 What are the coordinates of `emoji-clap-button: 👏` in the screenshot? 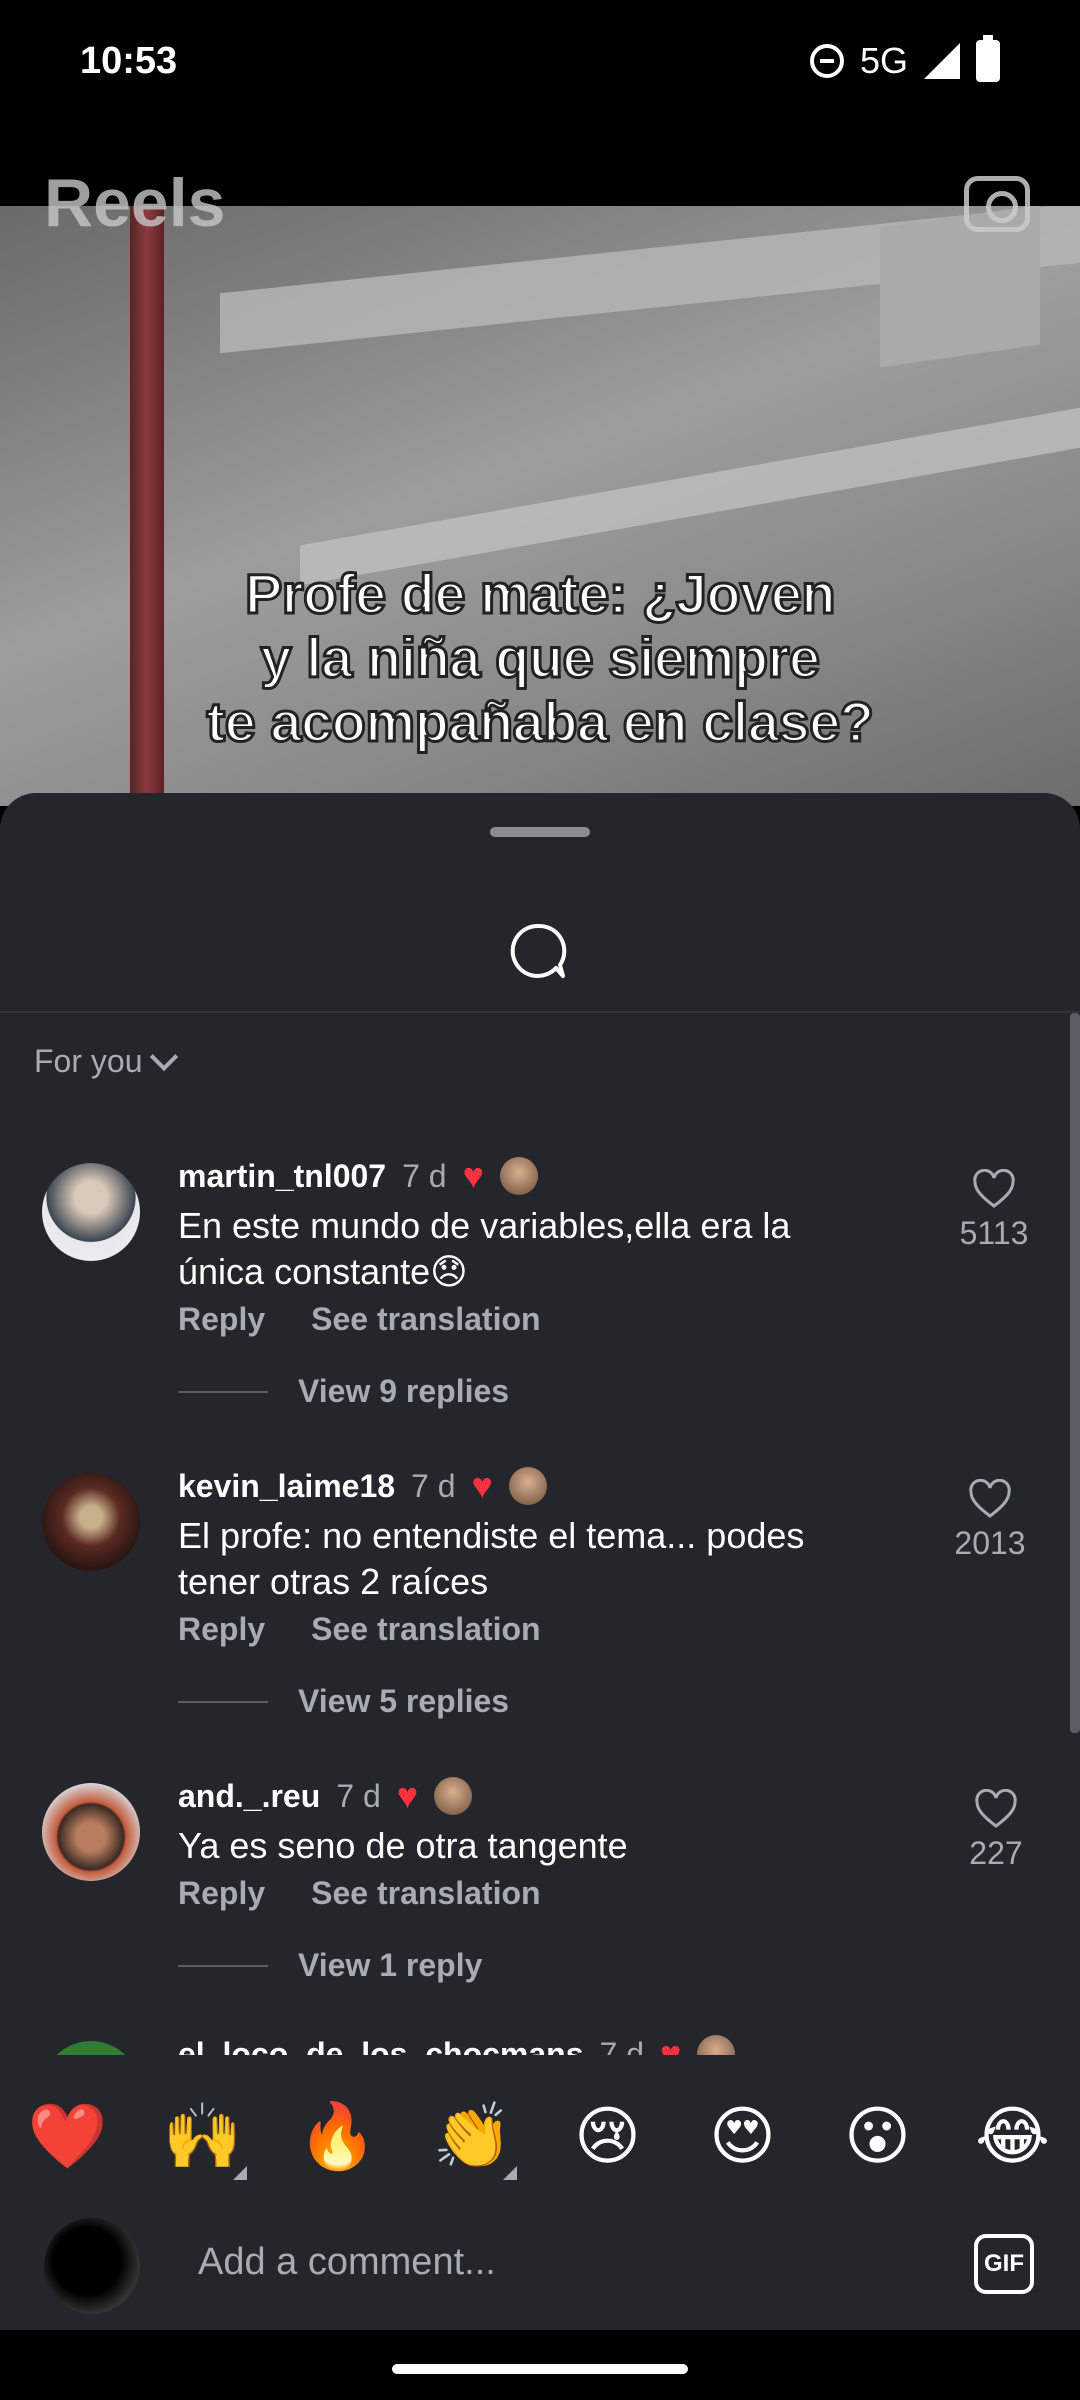 It's located at (473, 2139).